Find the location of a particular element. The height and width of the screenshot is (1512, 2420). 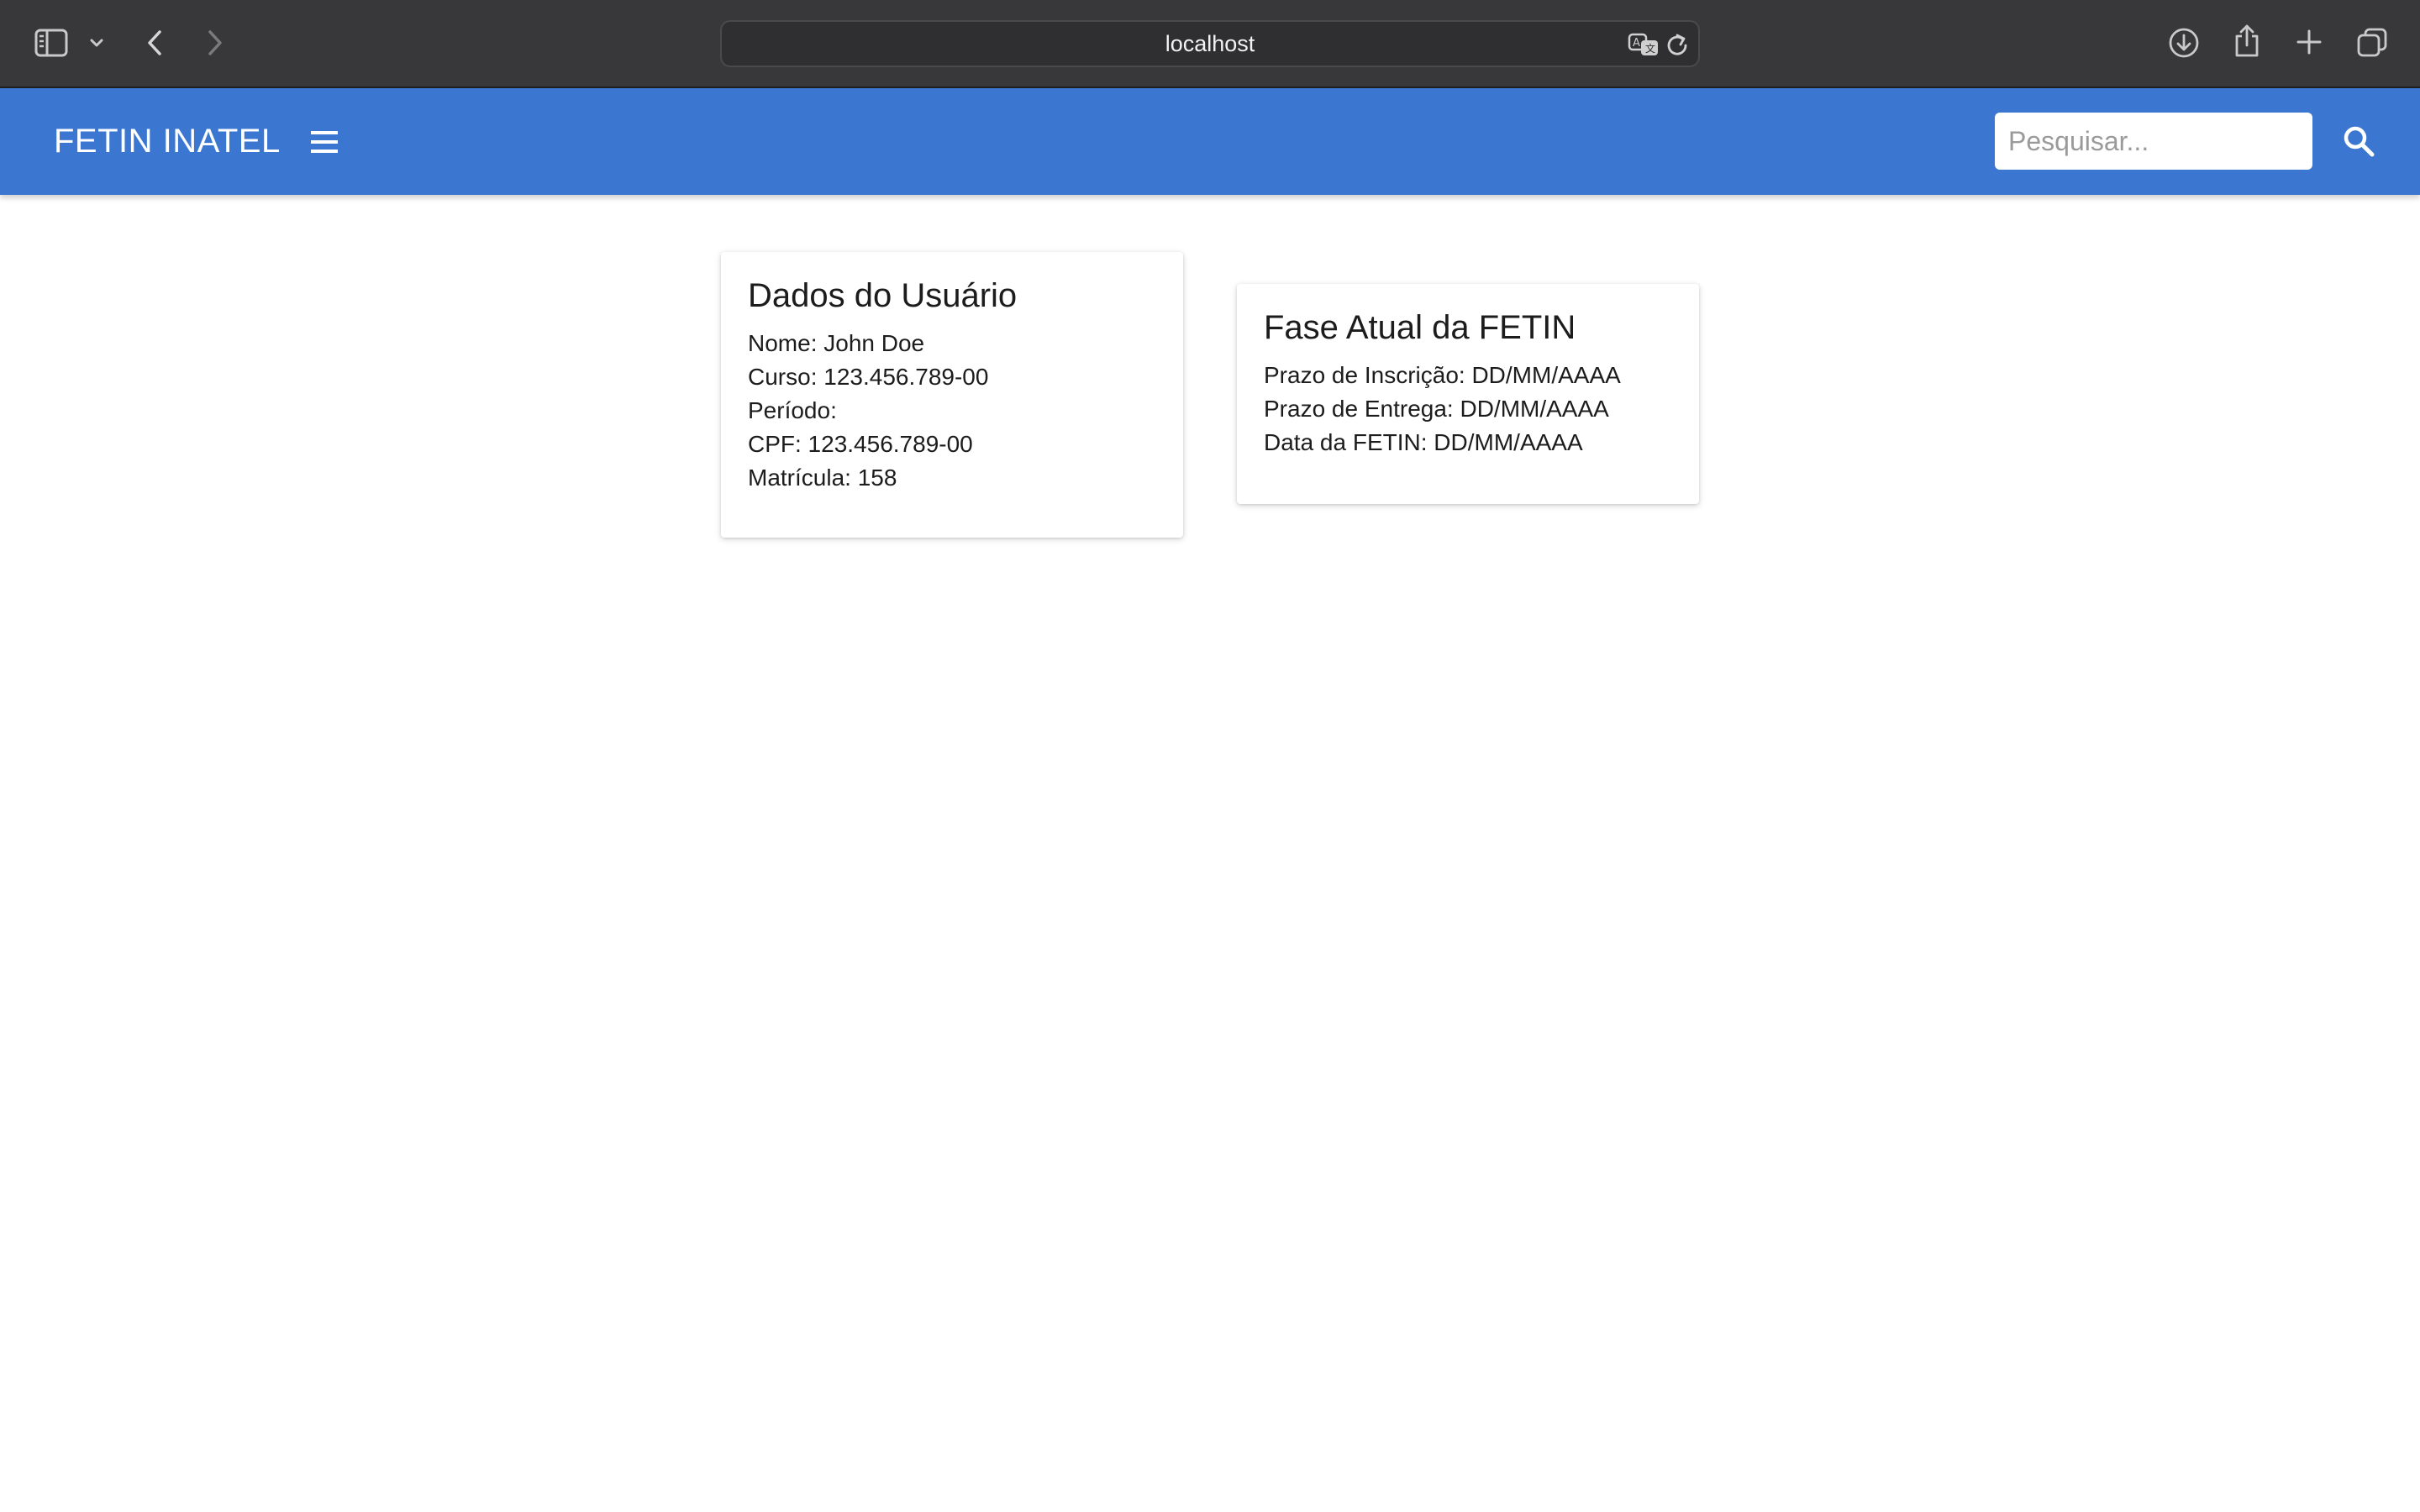

sidebar-toggle-button is located at coordinates (52, 43).